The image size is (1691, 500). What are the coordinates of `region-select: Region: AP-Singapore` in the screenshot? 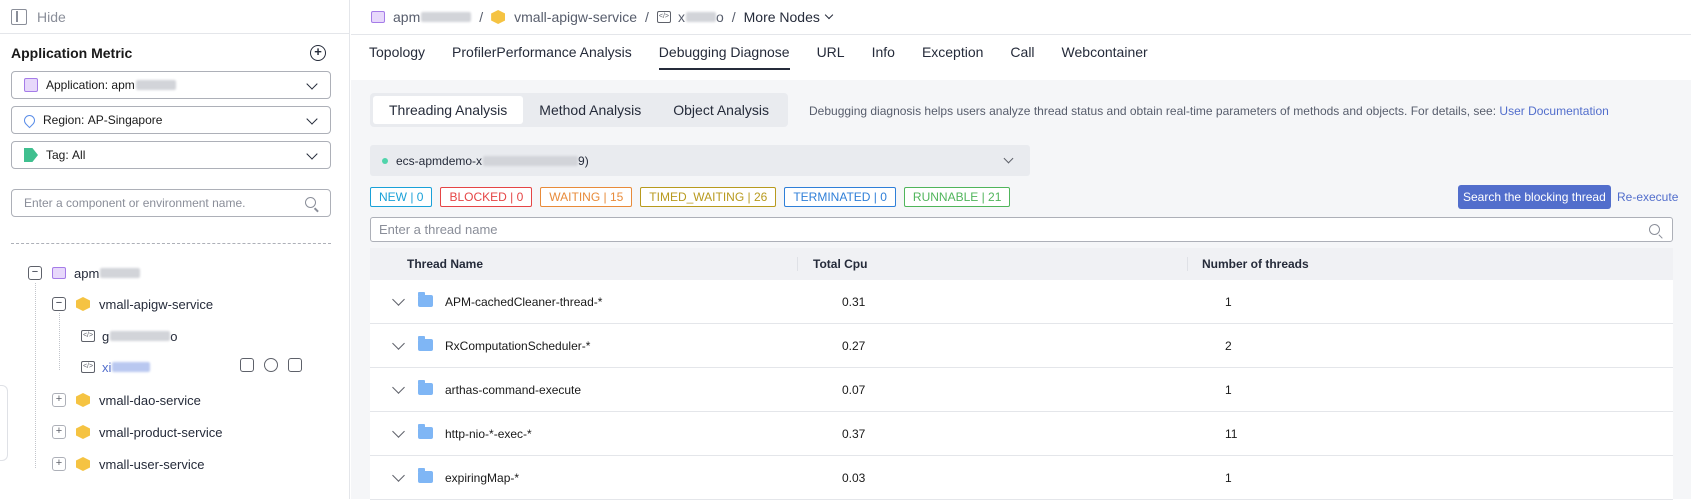 It's located at (171, 120).